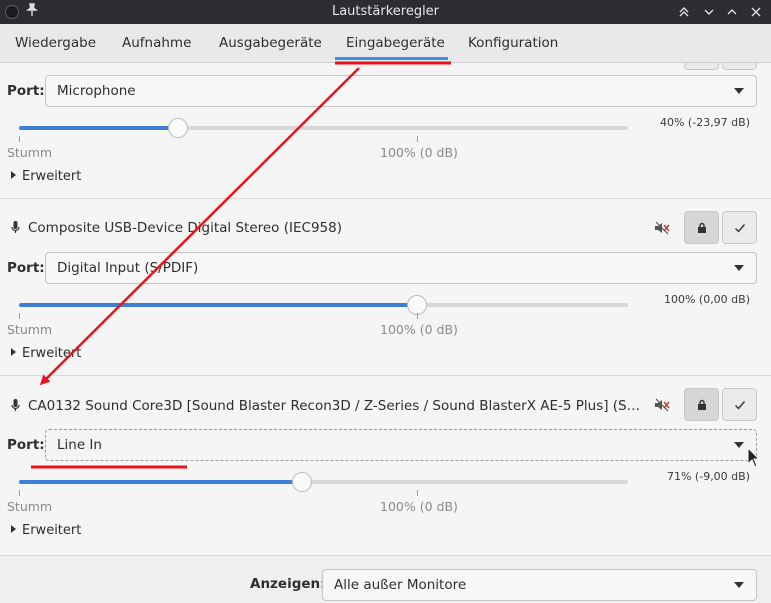 The image size is (771, 603). What do you see at coordinates (400, 585) in the screenshot?
I see `show-filter-value: Alle außer Monitore` at bounding box center [400, 585].